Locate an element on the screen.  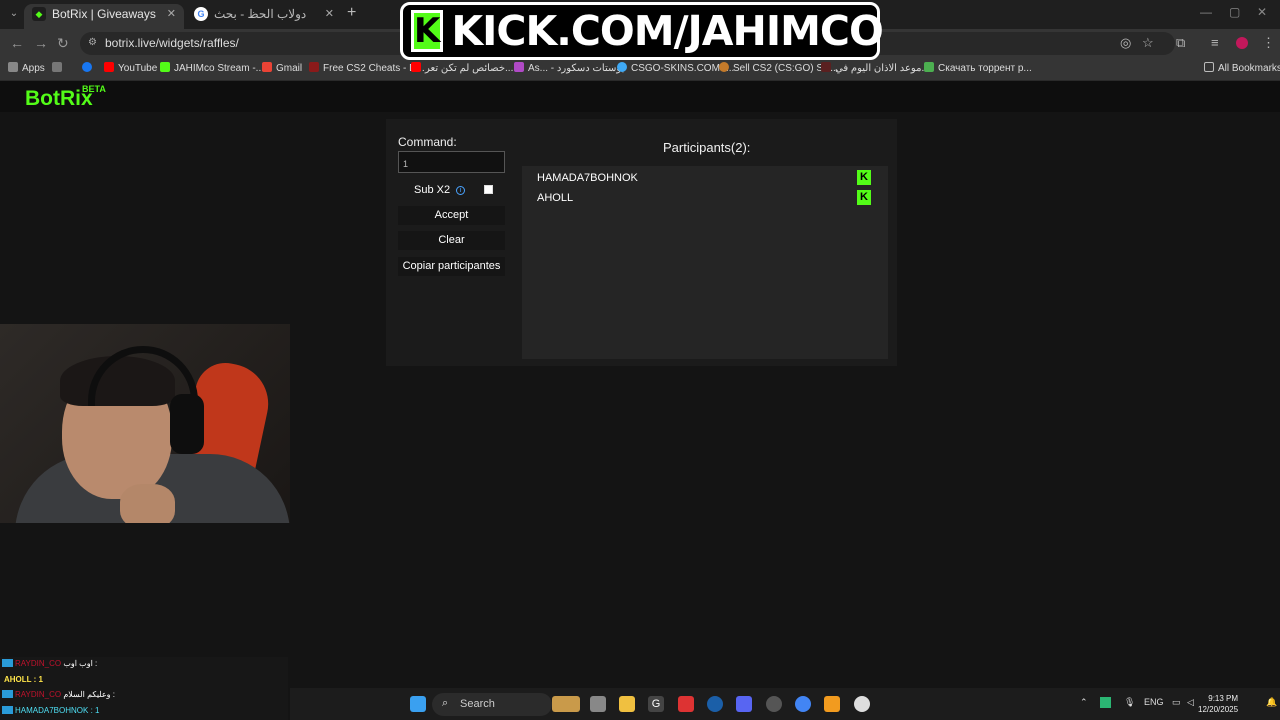
grid-icon is located at coordinates (57, 67).